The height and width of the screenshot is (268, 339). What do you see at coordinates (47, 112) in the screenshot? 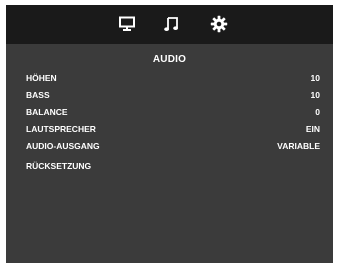
I see `menu-item-label: BALANCE` at bounding box center [47, 112].